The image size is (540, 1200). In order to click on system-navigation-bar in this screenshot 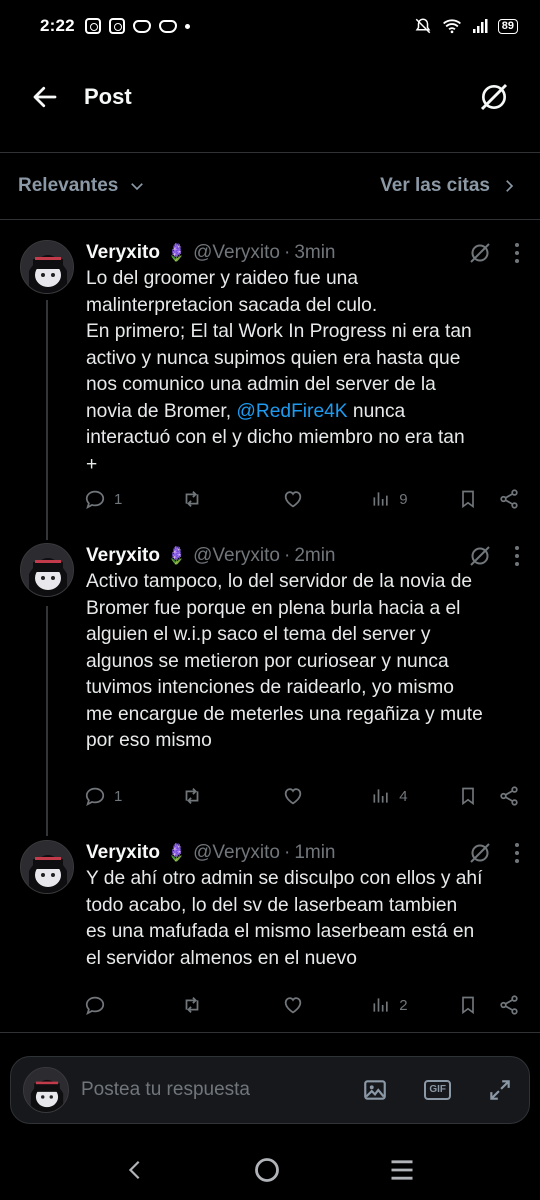, I will do `click(270, 1170)`.